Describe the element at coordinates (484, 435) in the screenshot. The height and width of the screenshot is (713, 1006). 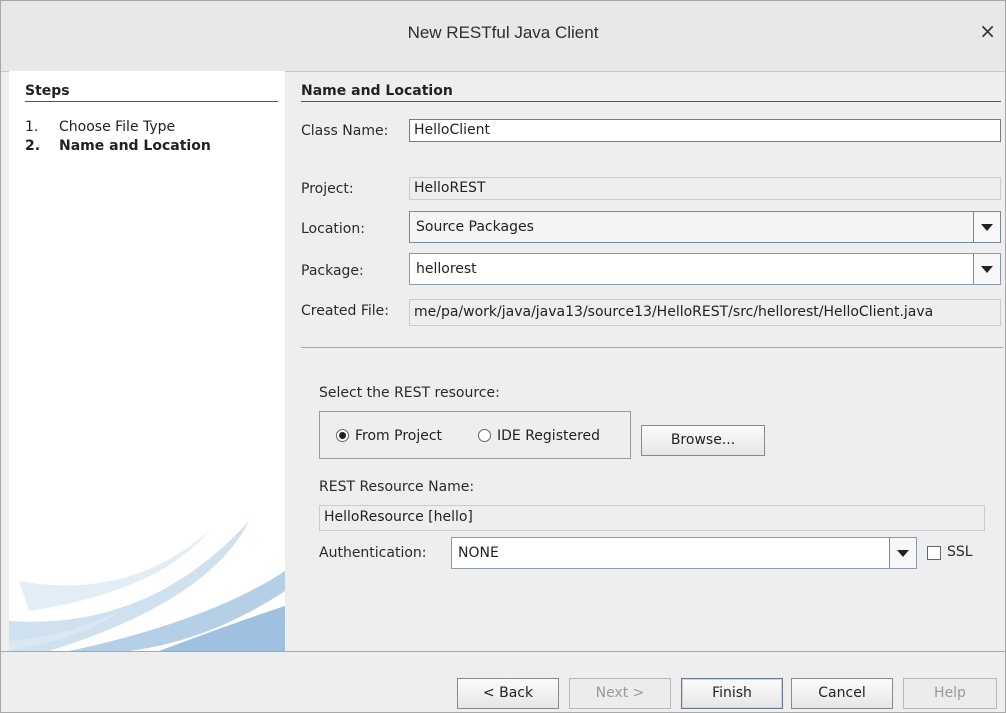
I see `radio-unselected-icon` at that location.